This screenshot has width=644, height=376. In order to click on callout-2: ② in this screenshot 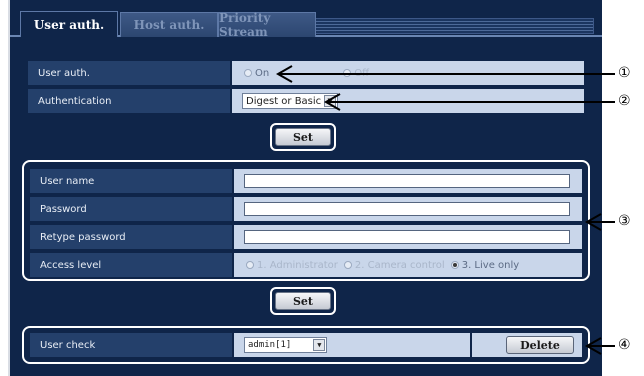, I will do `click(624, 101)`.